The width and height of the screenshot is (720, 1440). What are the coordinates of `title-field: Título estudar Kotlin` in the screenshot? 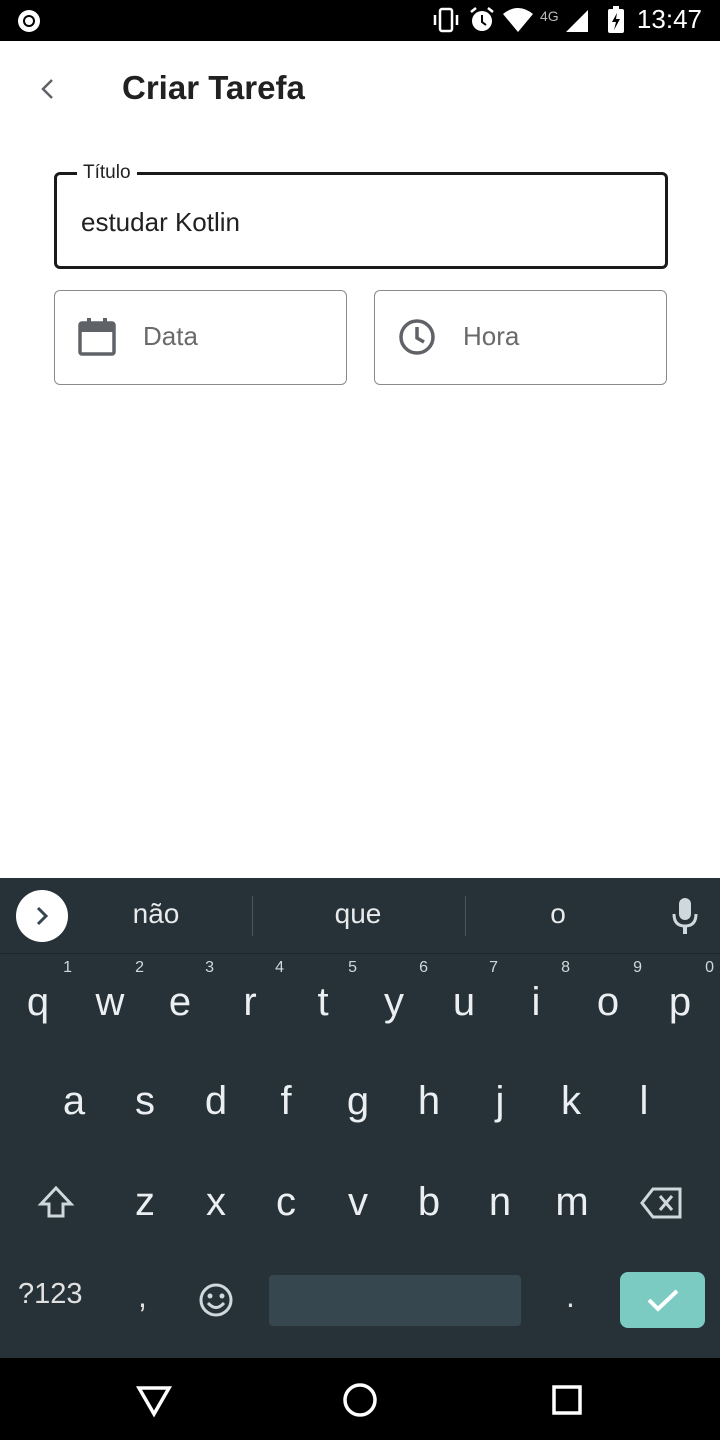 It's located at (361, 215).